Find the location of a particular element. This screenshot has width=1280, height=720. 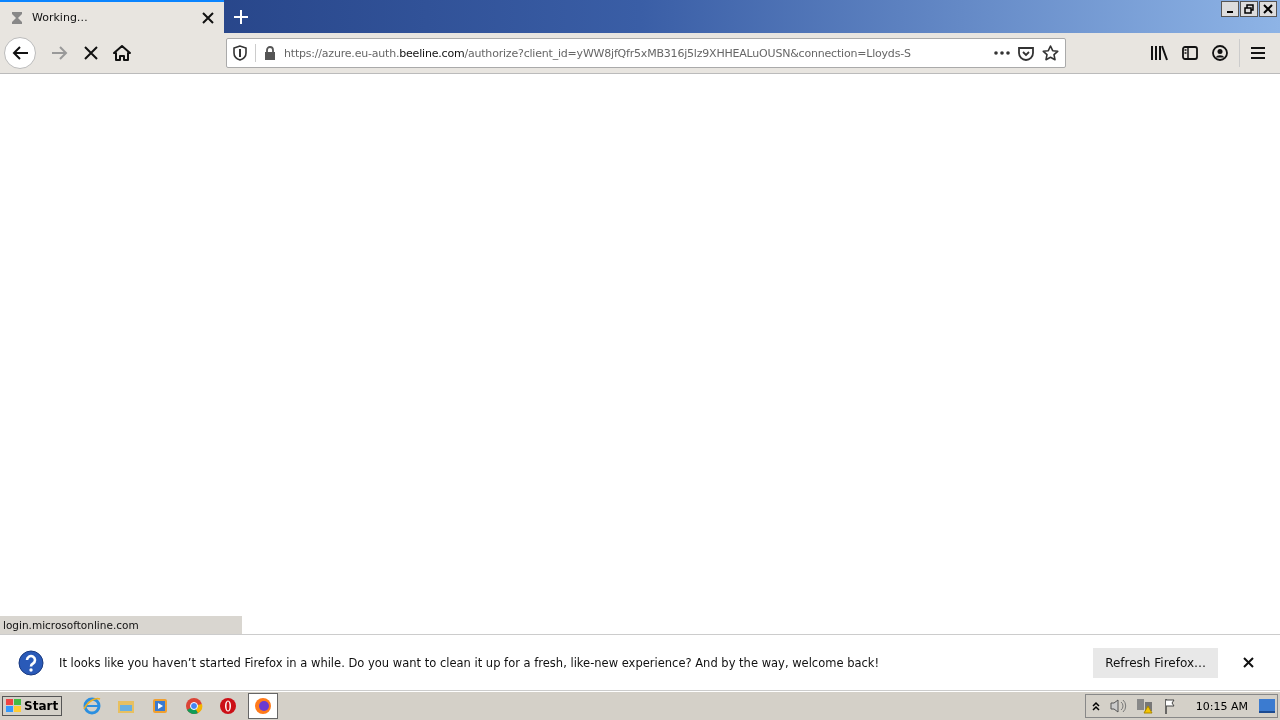

lock-icon is located at coordinates (270, 53).